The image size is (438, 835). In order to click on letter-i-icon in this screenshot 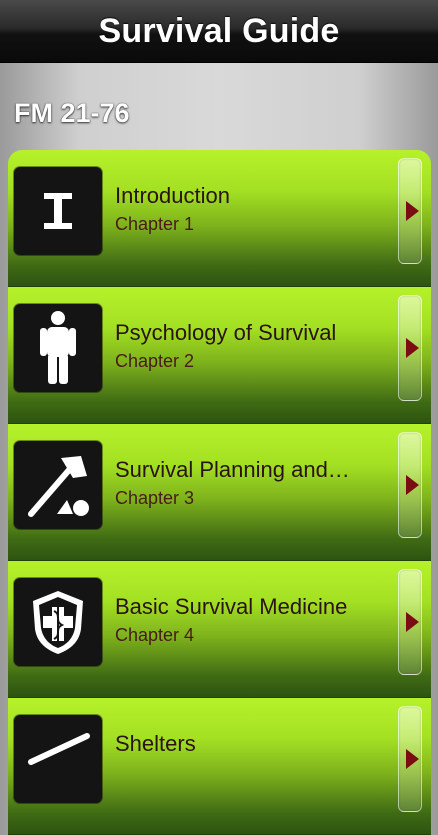, I will do `click(58, 211)`.